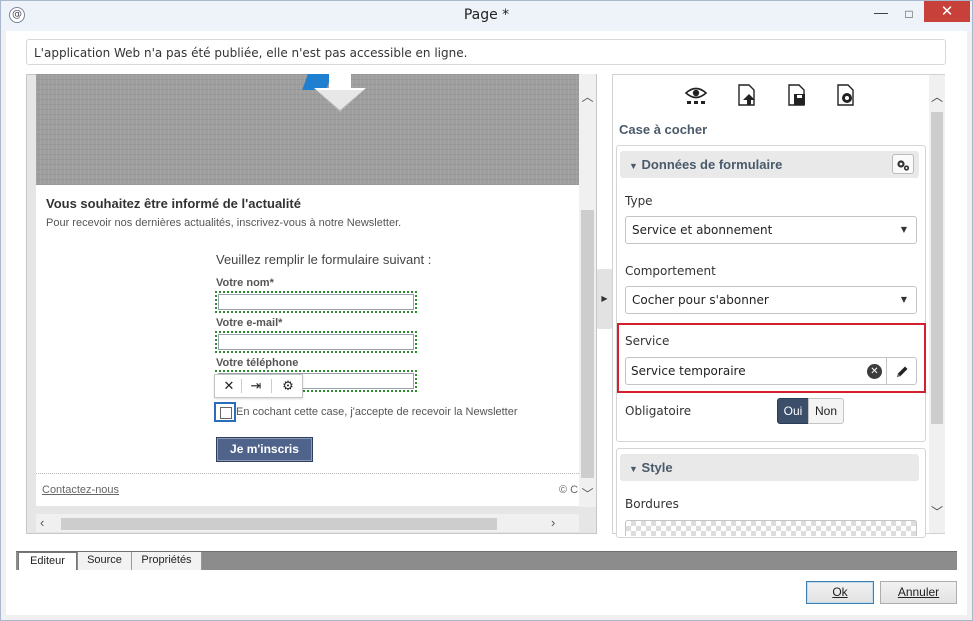 The width and height of the screenshot is (973, 621). I want to click on email-input, so click(316, 342).